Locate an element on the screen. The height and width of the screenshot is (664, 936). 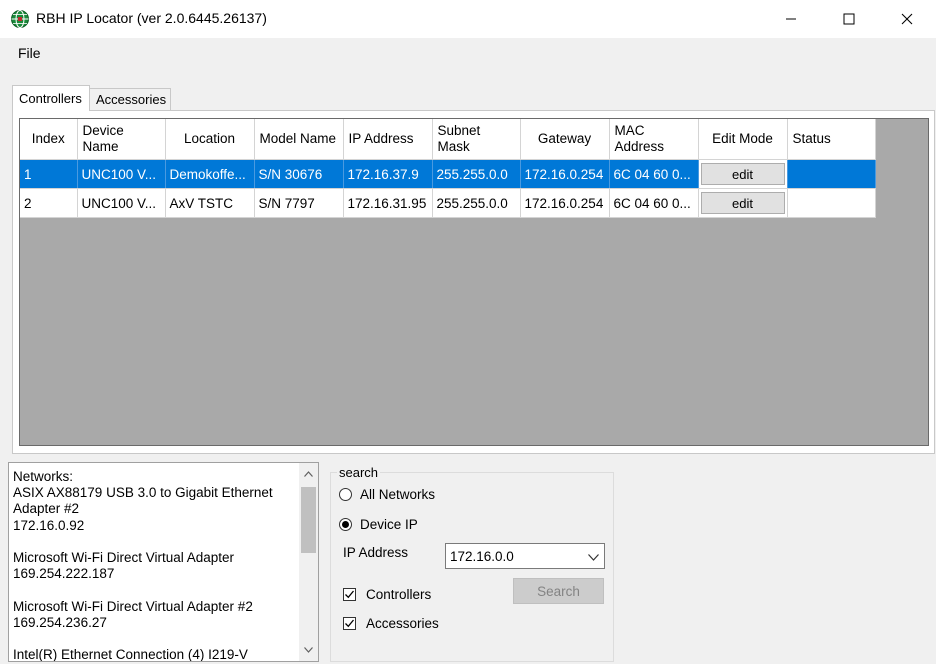
minimize-button is located at coordinates (791, 19).